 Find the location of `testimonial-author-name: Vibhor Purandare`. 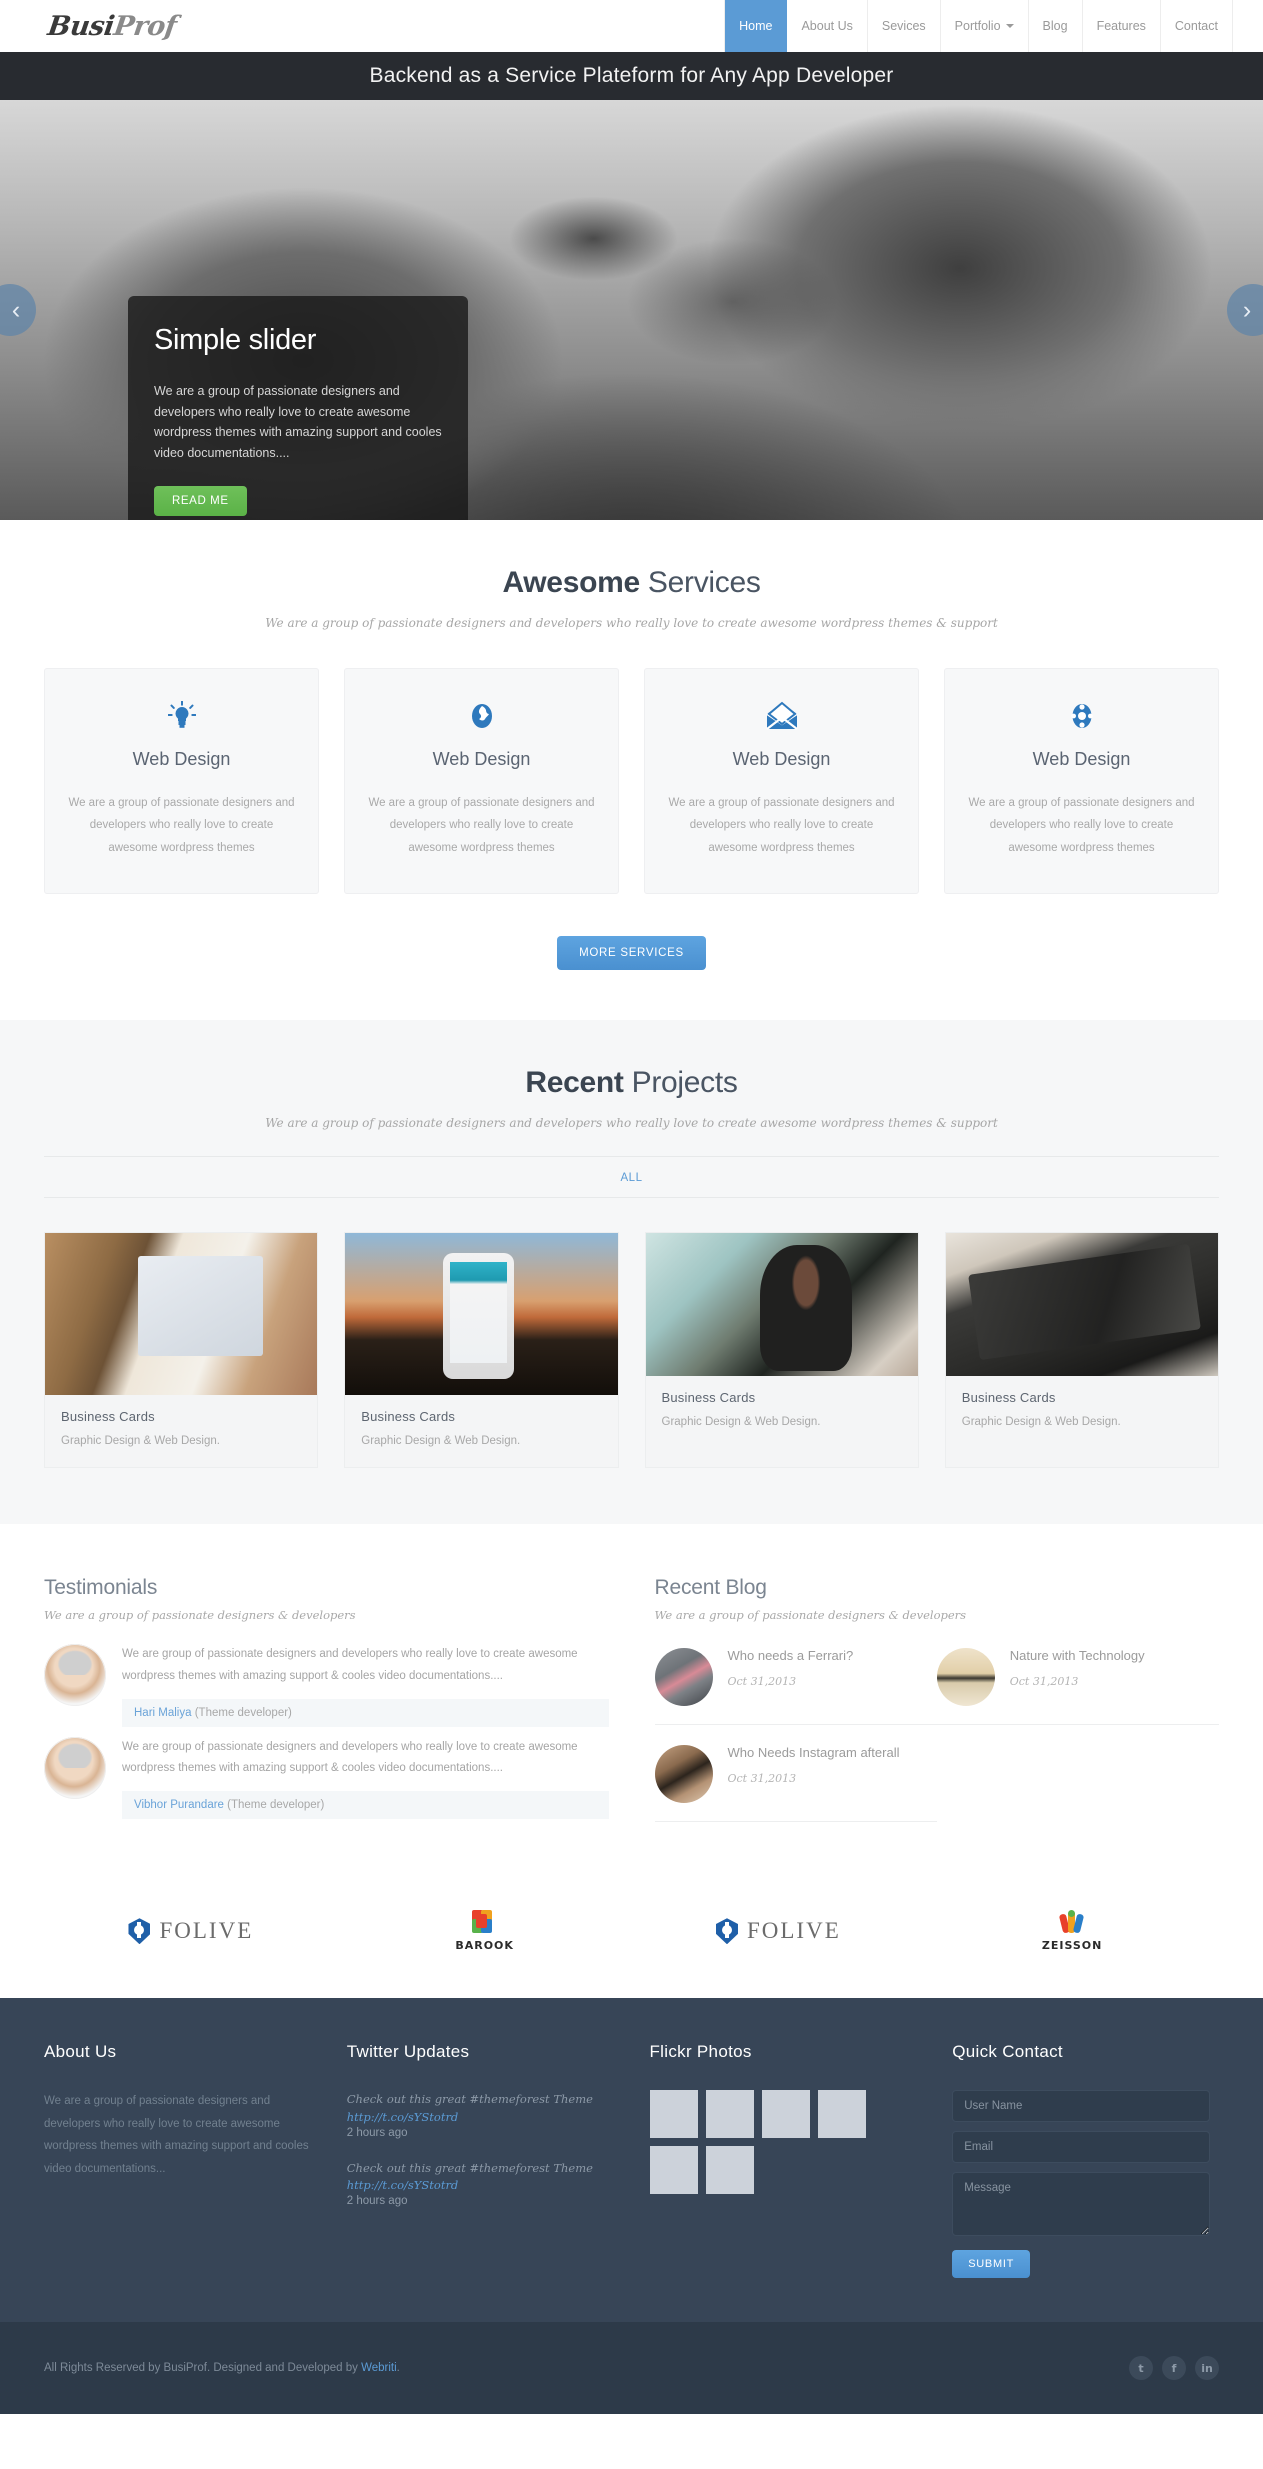

testimonial-author-name: Vibhor Purandare is located at coordinates (179, 1805).